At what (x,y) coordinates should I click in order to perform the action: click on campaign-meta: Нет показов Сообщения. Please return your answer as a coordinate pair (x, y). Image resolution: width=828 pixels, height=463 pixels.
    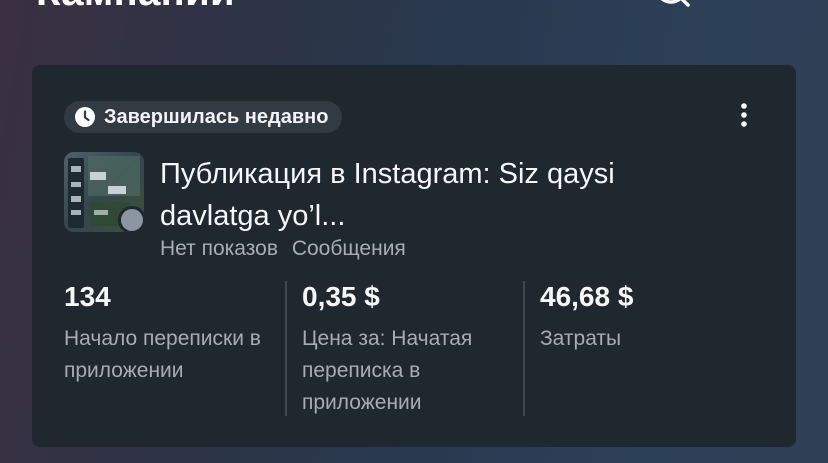
    Looking at the image, I should click on (283, 249).